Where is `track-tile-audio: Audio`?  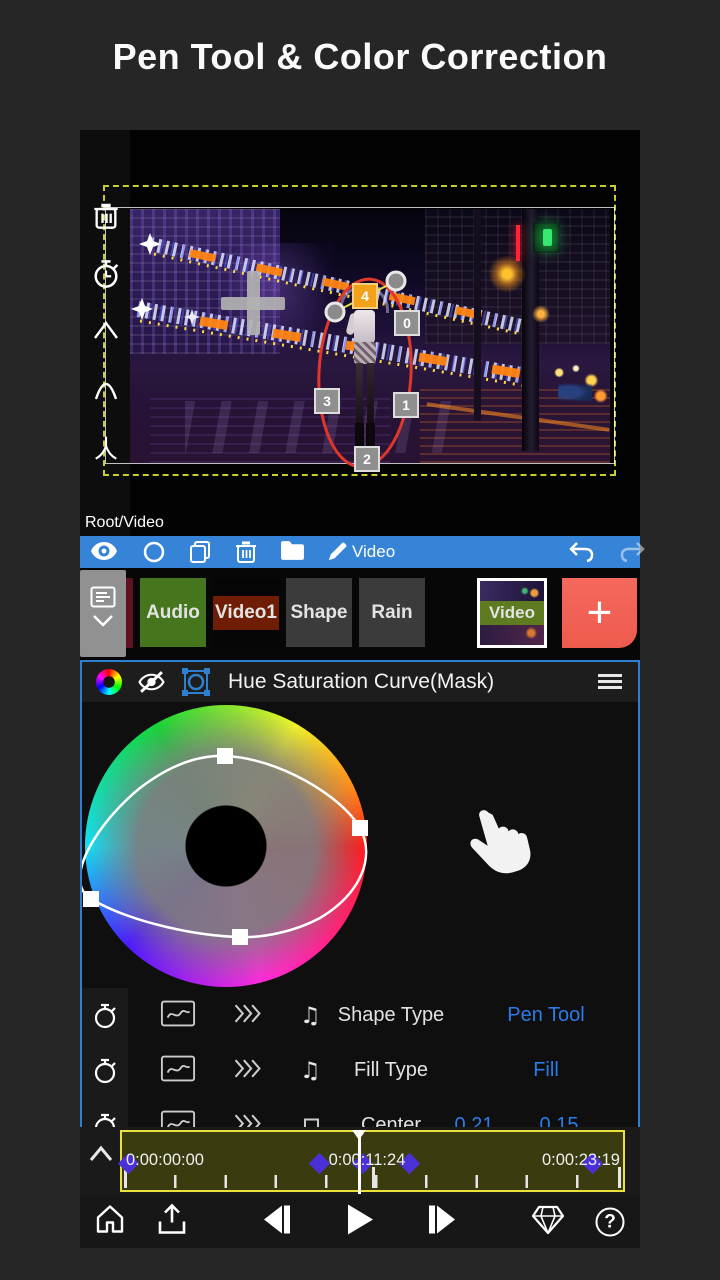 track-tile-audio: Audio is located at coordinates (173, 612).